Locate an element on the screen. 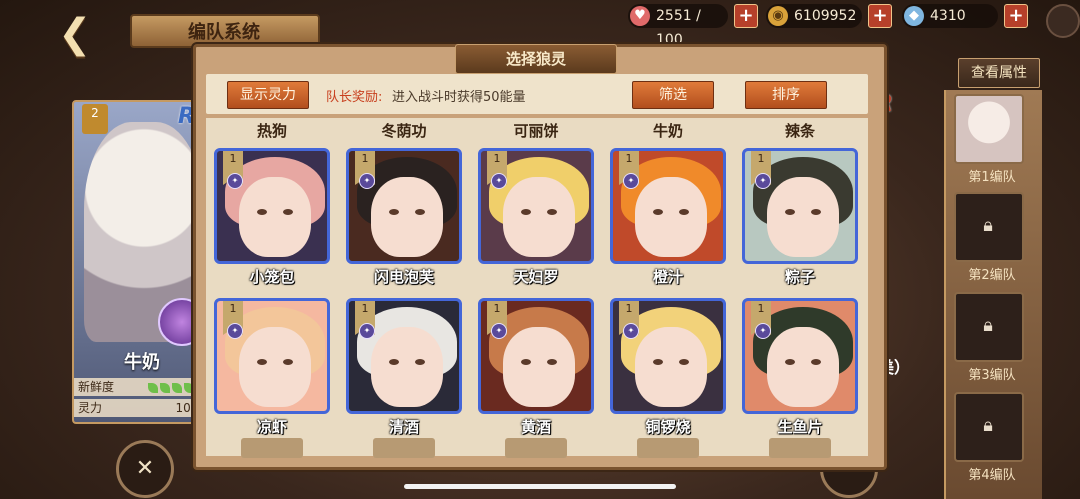 The image size is (1080, 499). menu-circle-button is located at coordinates (1063, 21).